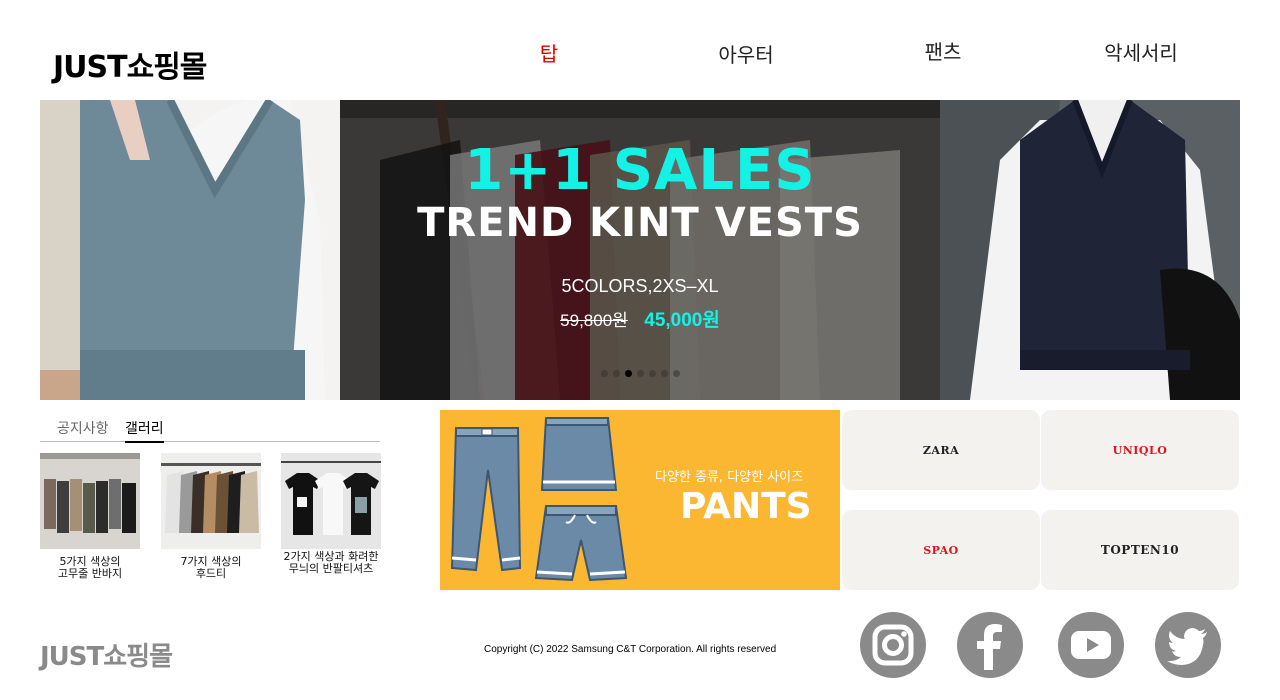 This screenshot has height=700, width=1280. What do you see at coordinates (90, 501) in the screenshot?
I see `shorts-thumbnail` at bounding box center [90, 501].